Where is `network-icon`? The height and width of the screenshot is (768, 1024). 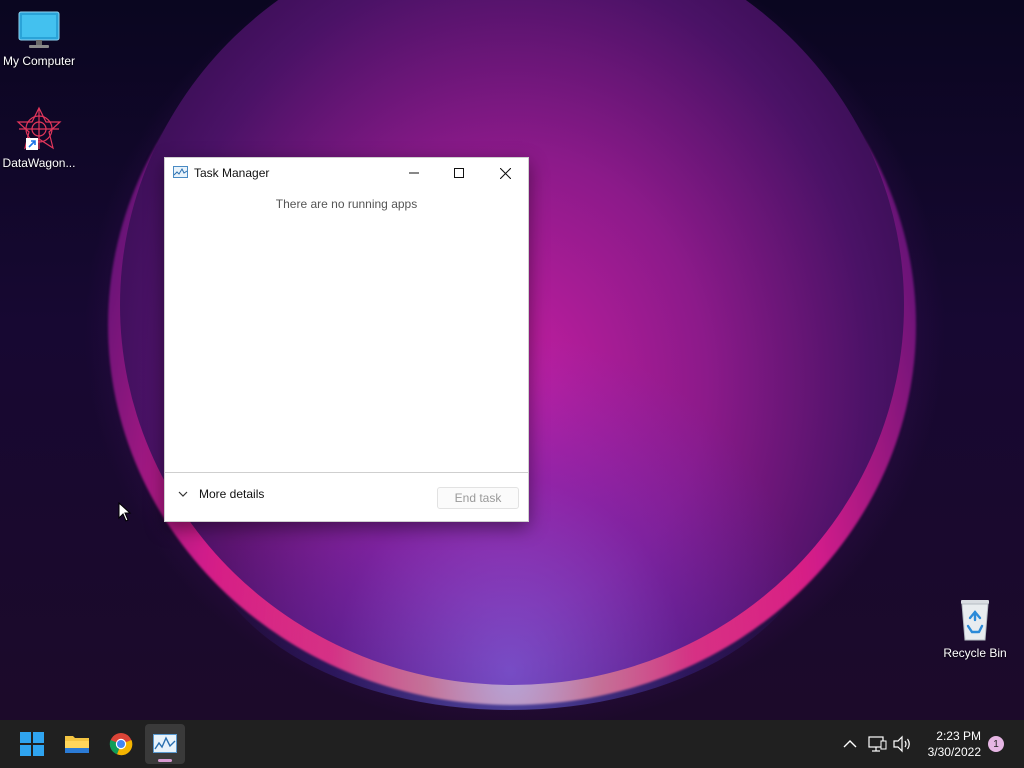
network-icon is located at coordinates (877, 744).